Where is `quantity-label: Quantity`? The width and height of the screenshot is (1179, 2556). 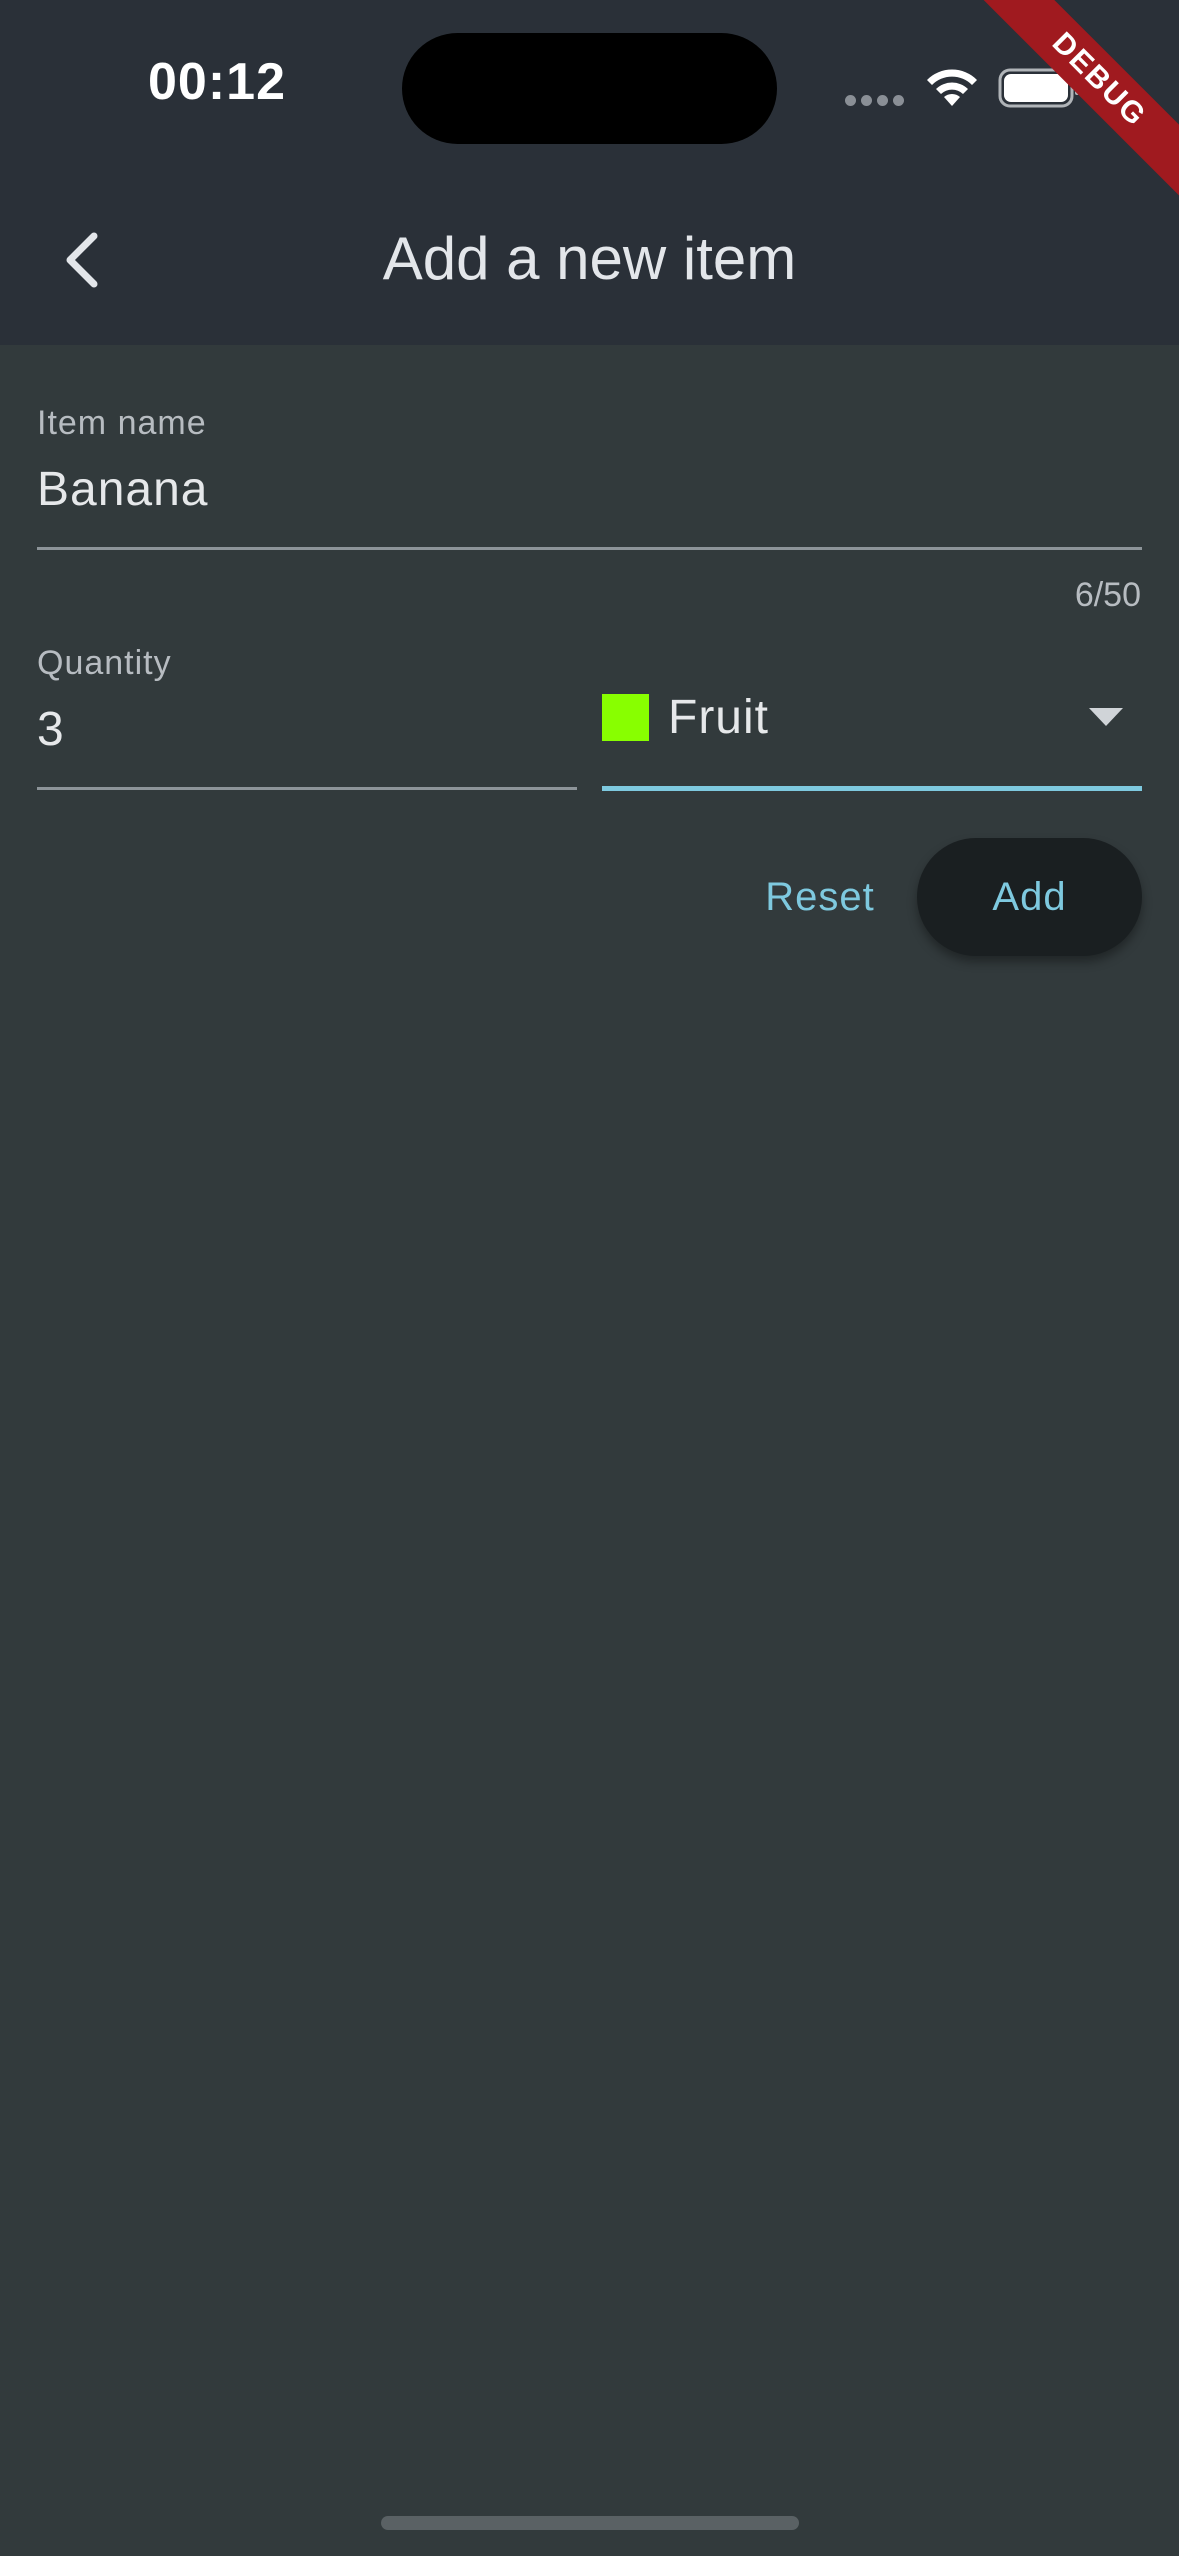 quantity-label: Quantity is located at coordinates (104, 663).